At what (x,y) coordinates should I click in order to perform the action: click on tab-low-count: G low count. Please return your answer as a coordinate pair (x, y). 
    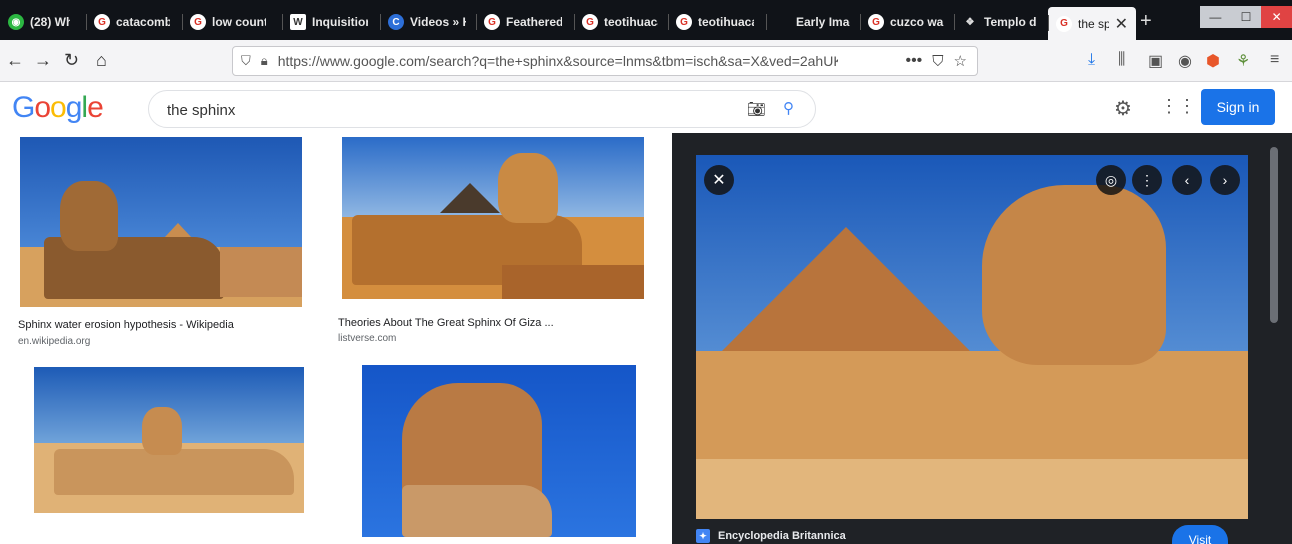
    Looking at the image, I should click on (228, 22).